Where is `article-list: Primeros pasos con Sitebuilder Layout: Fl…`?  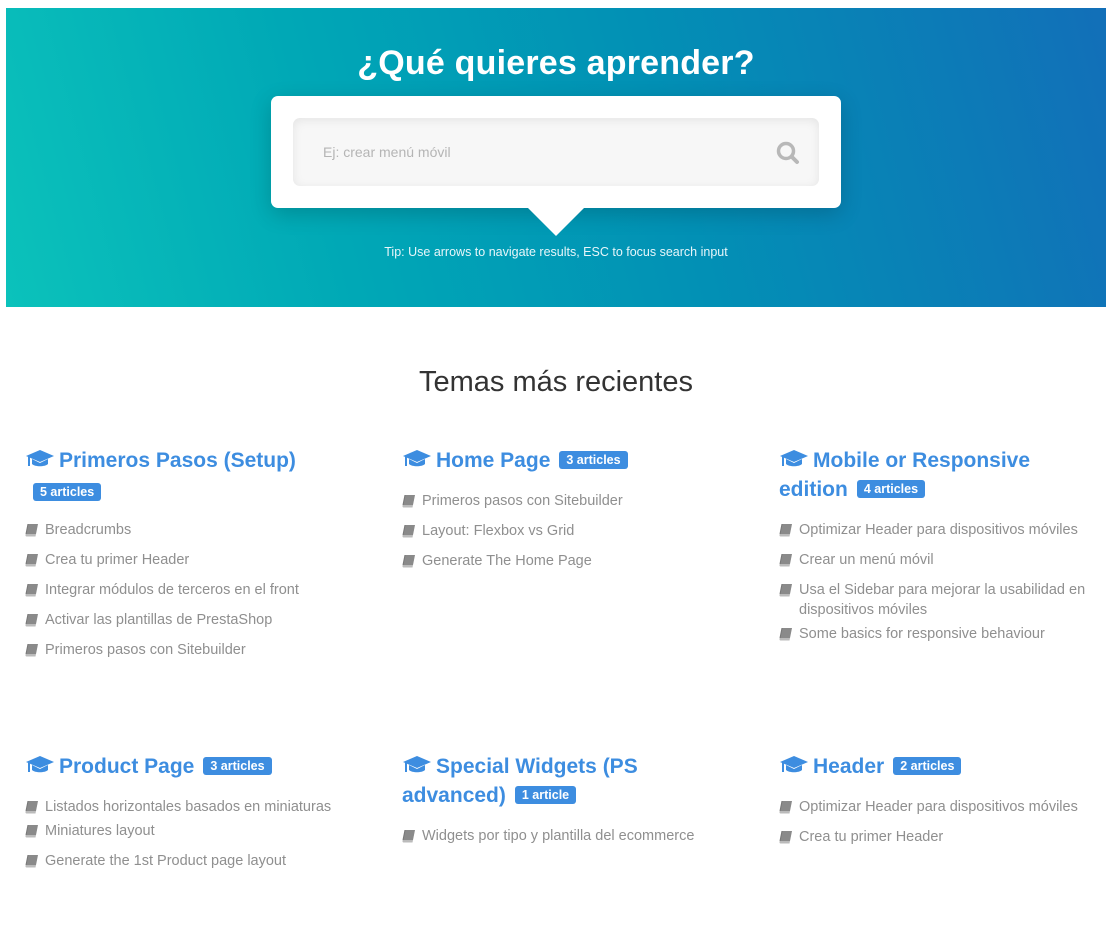 article-list: Primeros pasos con Sitebuilder Layout: Fl… is located at coordinates (562, 531).